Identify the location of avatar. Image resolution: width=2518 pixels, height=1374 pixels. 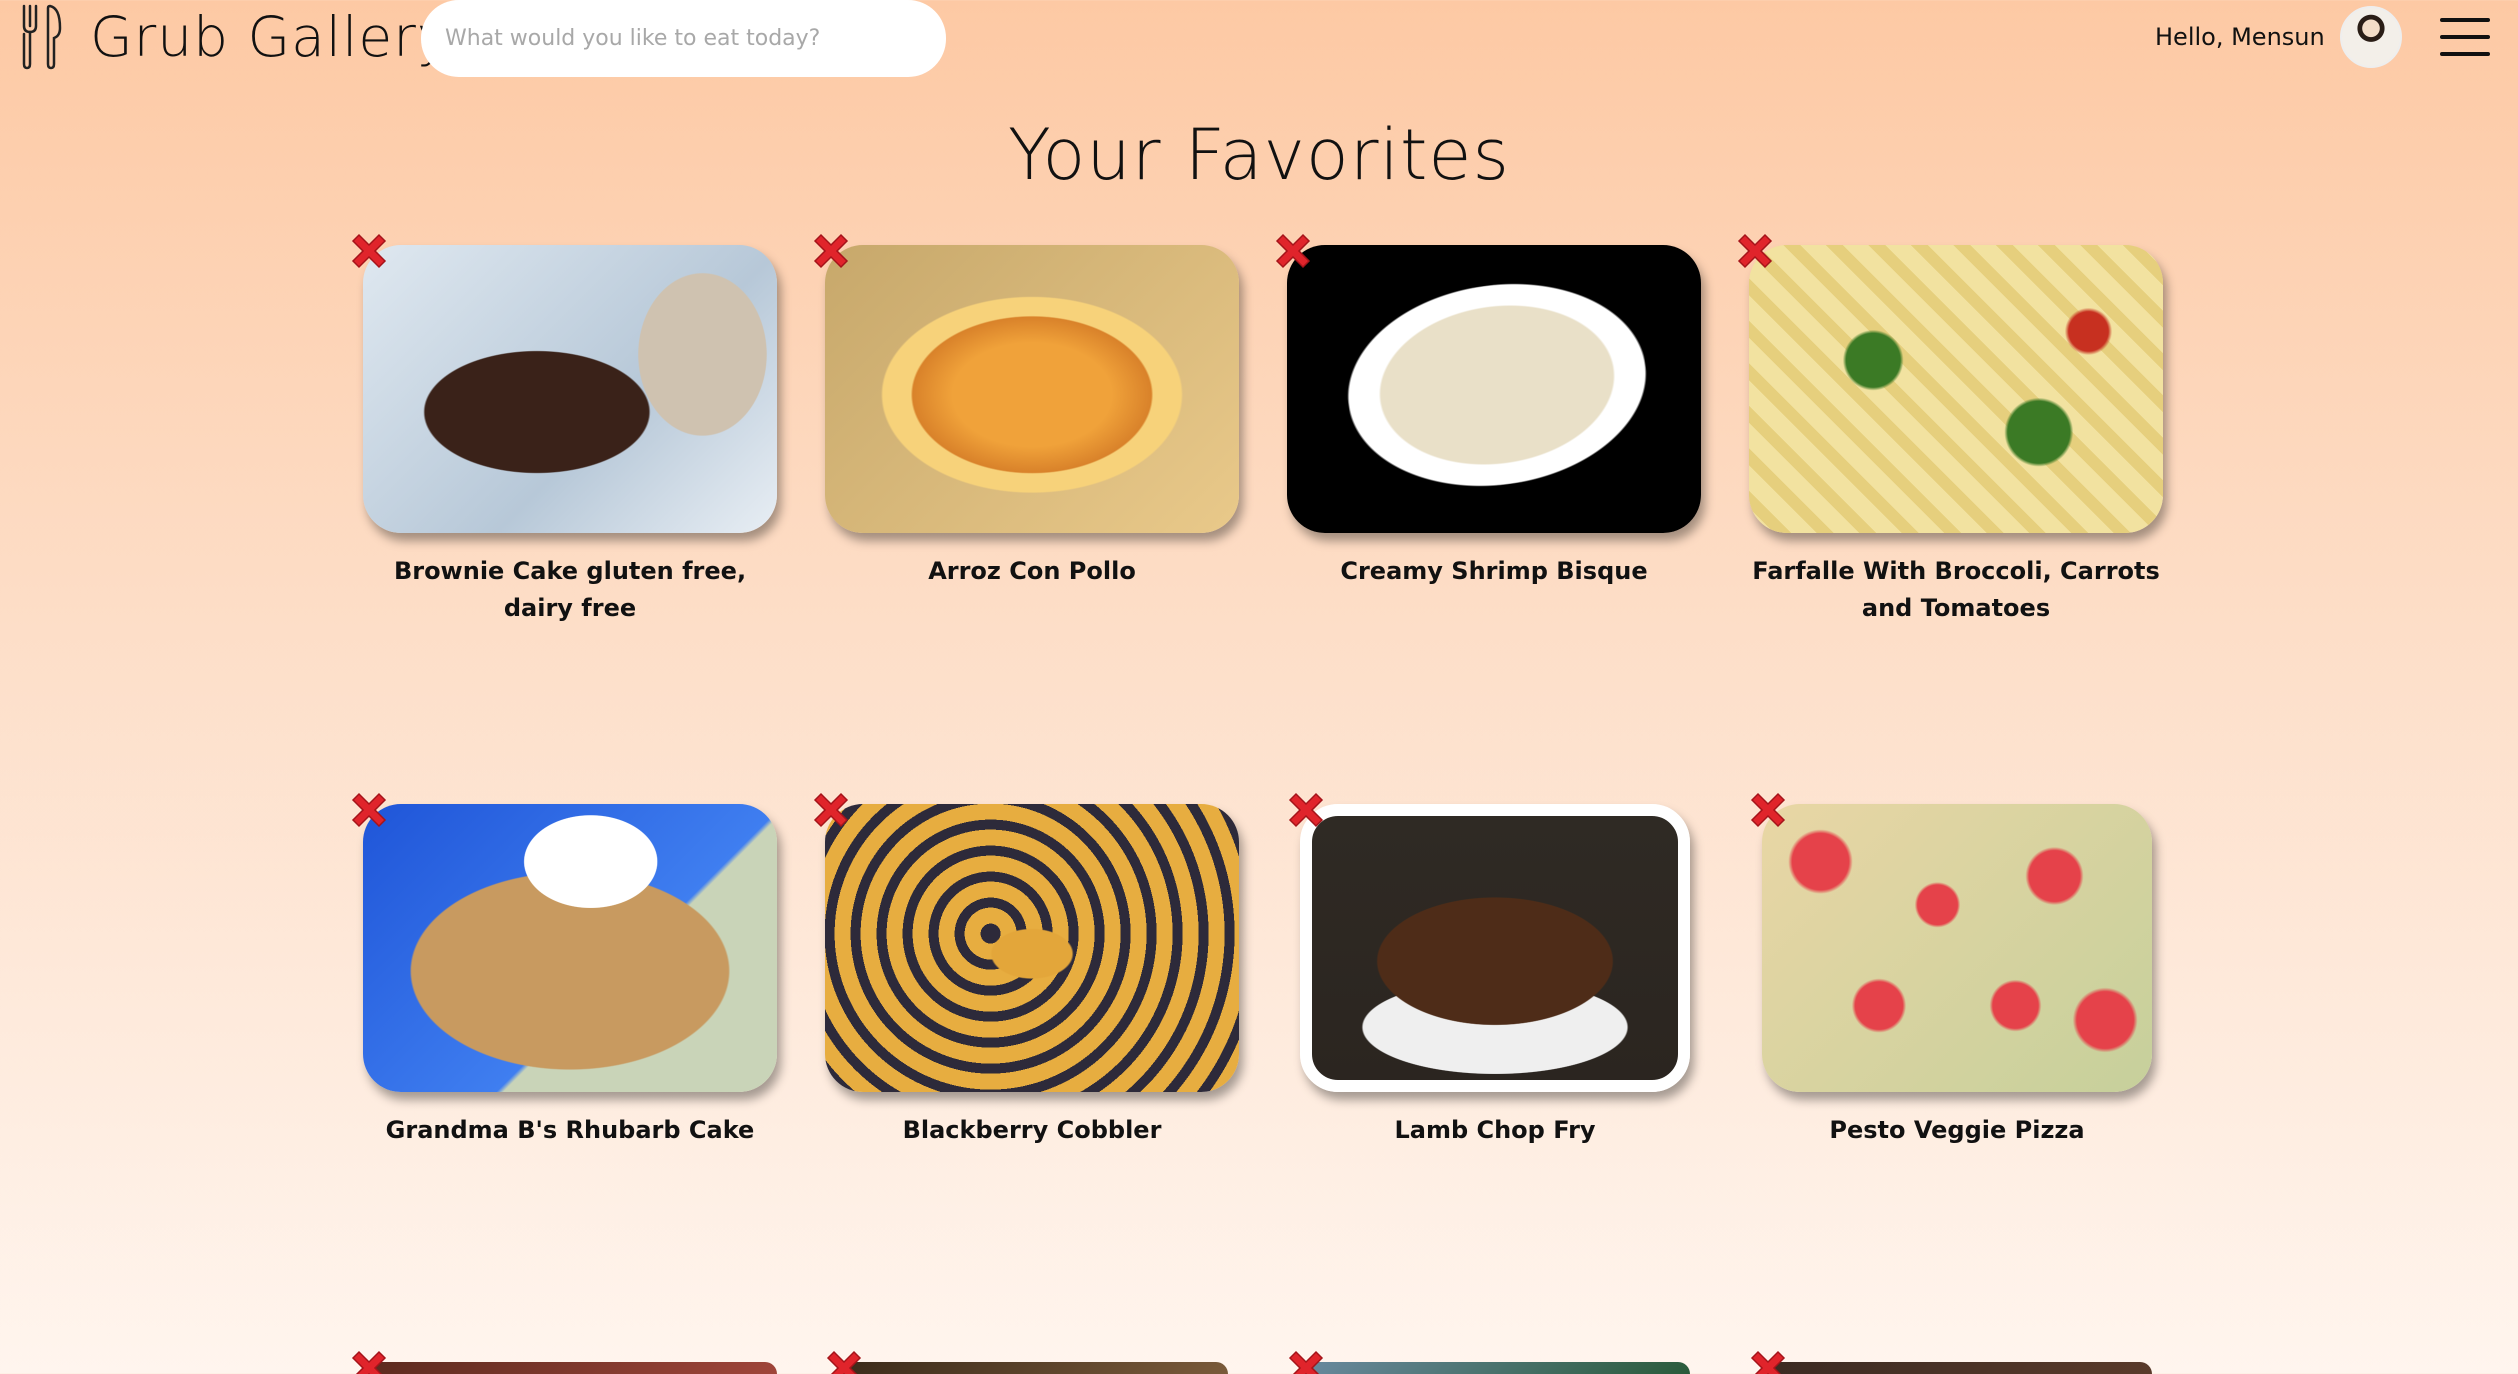
(2371, 37).